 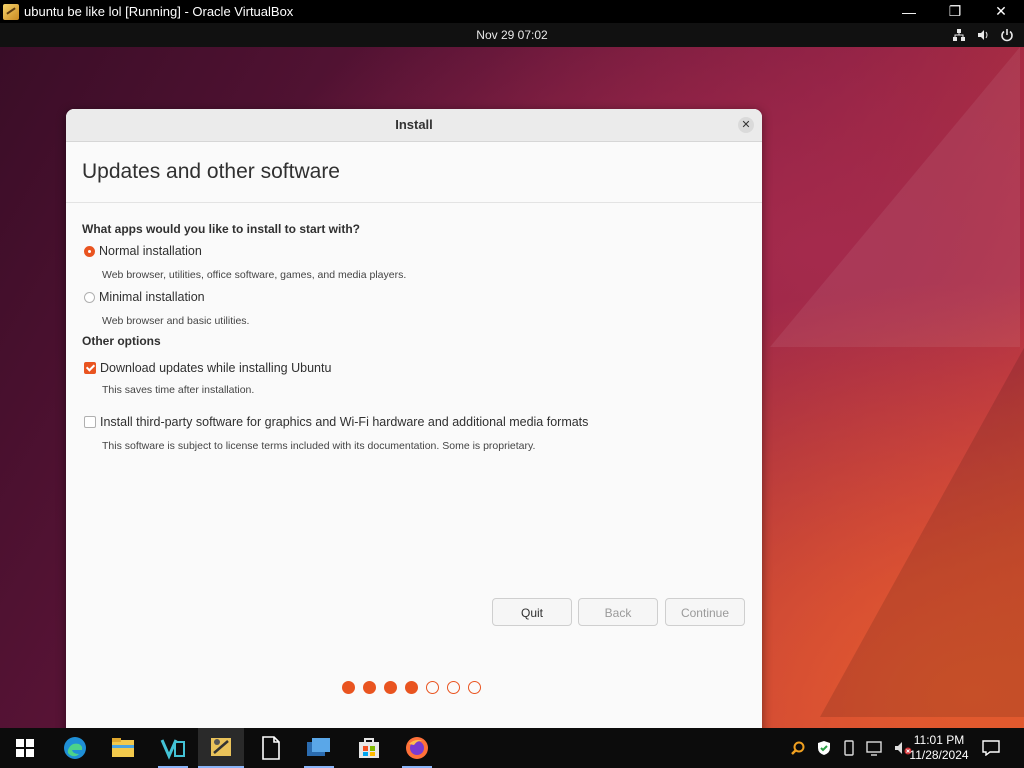 What do you see at coordinates (875, 748) in the screenshot?
I see `network-monitor-icon` at bounding box center [875, 748].